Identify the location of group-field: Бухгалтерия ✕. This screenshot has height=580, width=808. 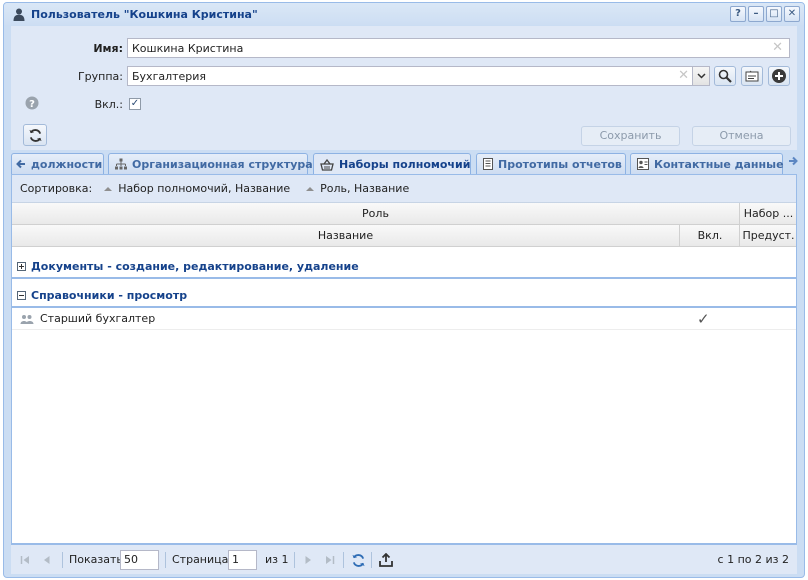
(418, 76).